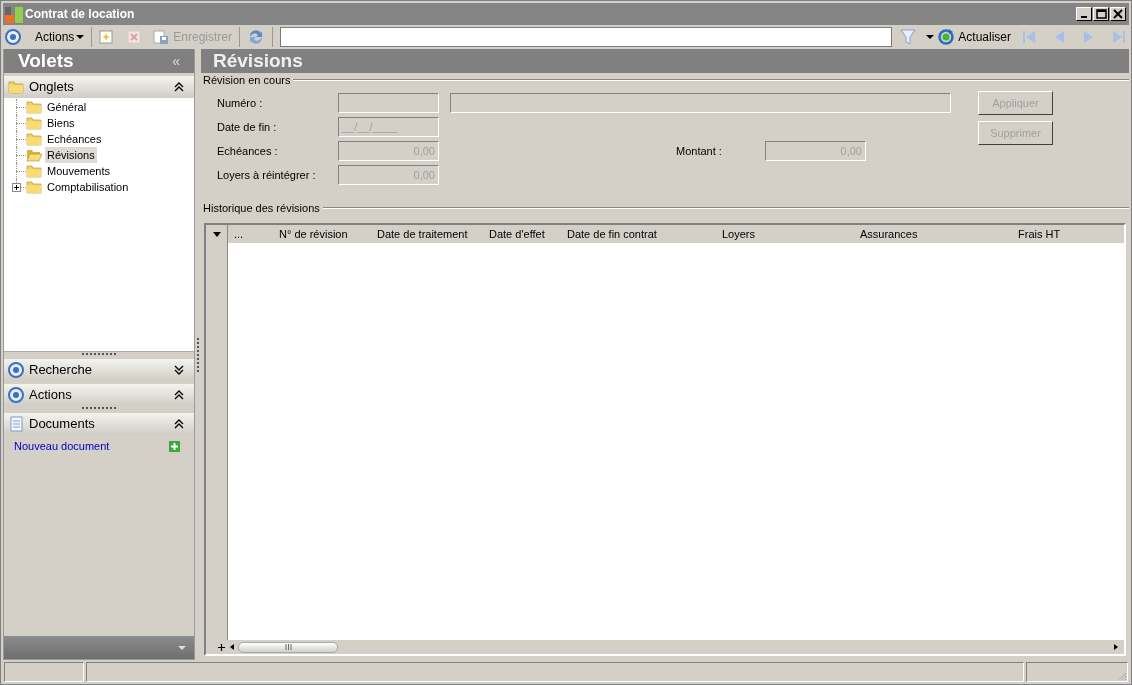 The image size is (1132, 685). Describe the element at coordinates (288, 647) in the screenshot. I see `scrollbar-thumb` at that location.